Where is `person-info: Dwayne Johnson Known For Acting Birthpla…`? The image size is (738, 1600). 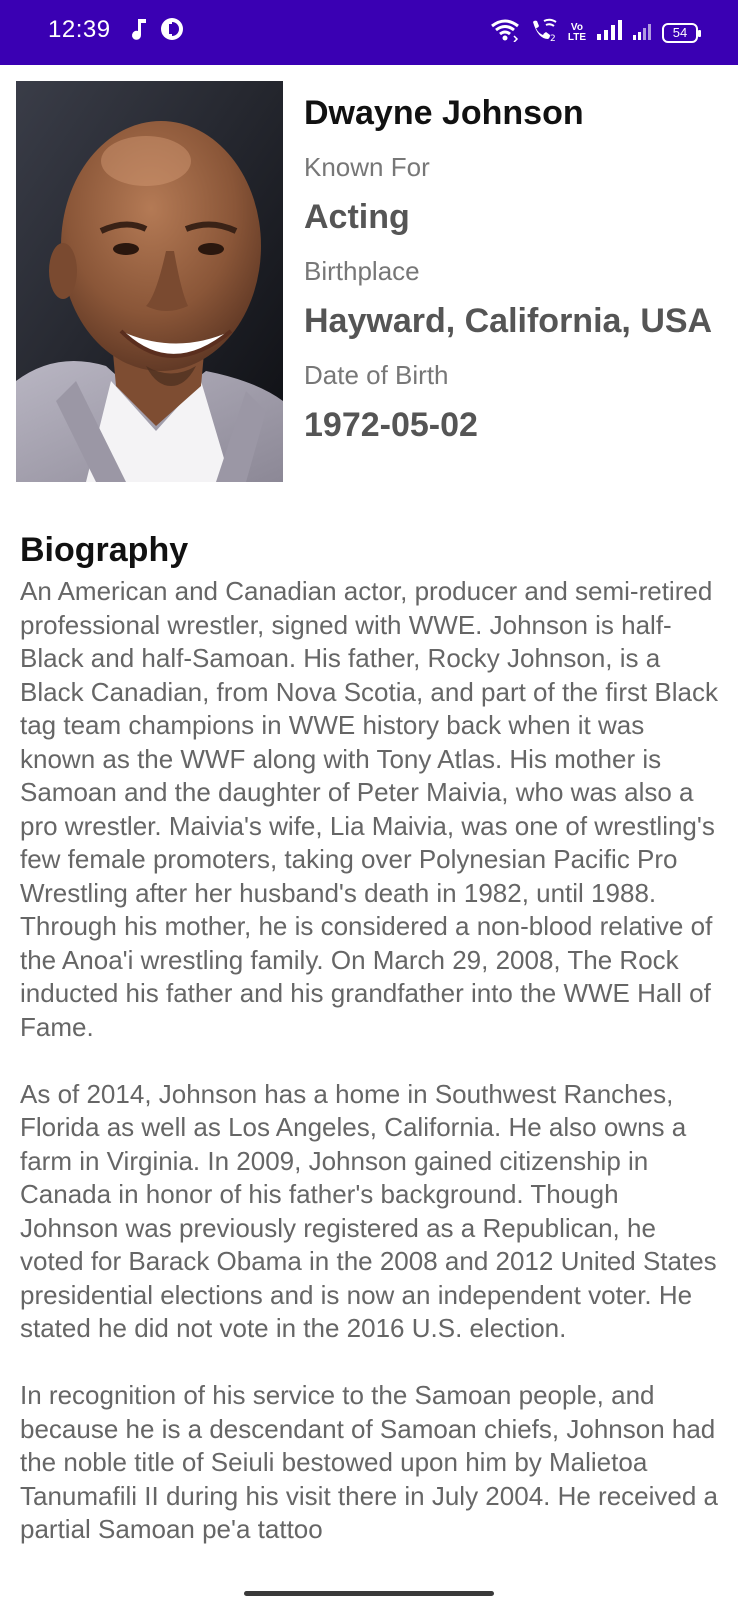 person-info: Dwayne Johnson Known For Acting Birthpla… is located at coordinates (514, 269).